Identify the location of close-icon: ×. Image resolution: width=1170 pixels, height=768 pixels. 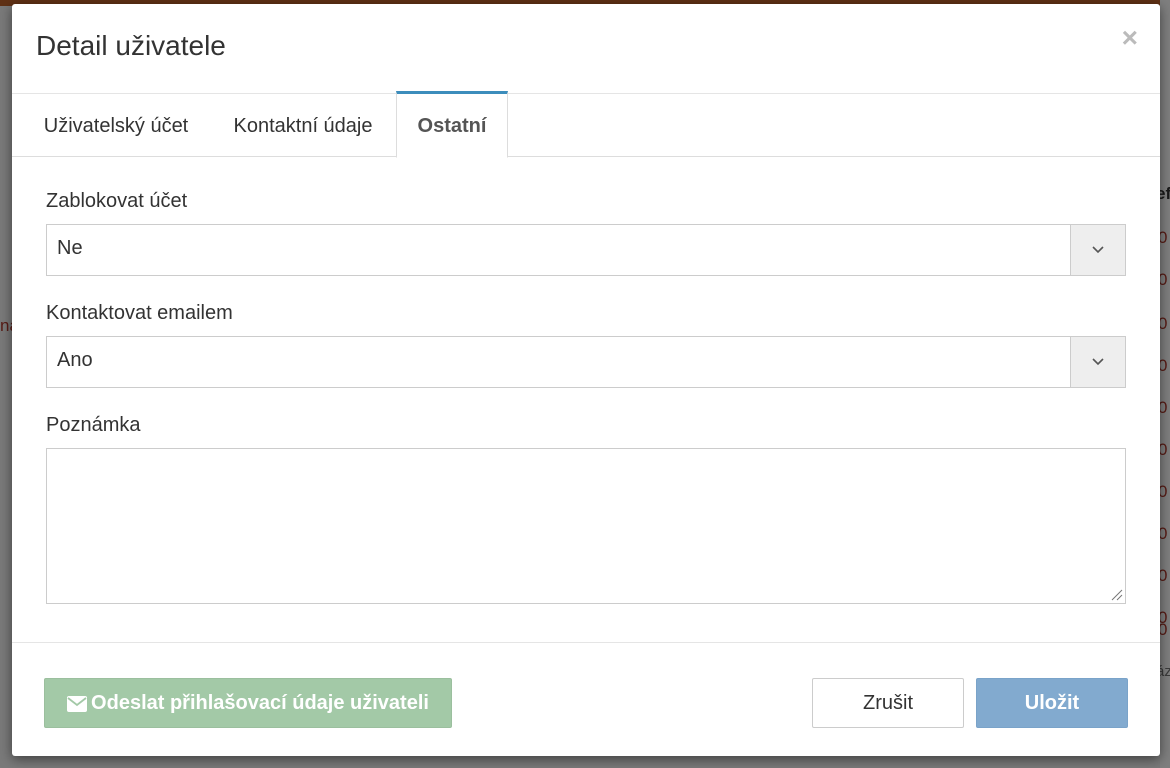
(1130, 38).